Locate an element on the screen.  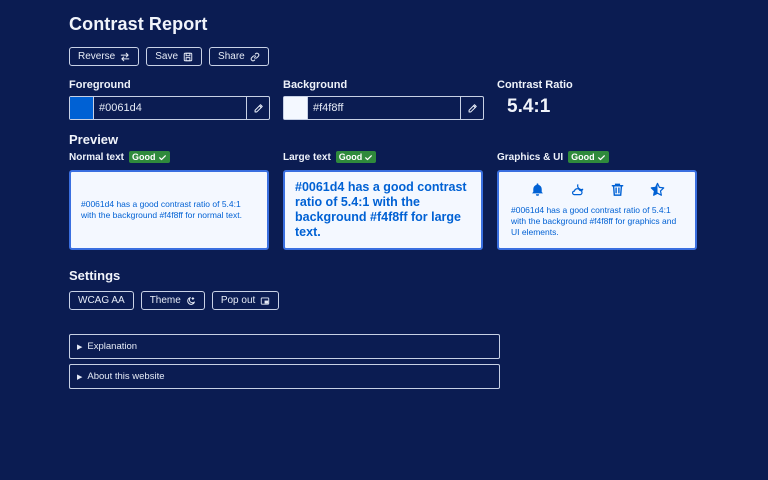
contrast-ratio-group: Contrast Ratio 5.4:1 is located at coordinates (535, 99).